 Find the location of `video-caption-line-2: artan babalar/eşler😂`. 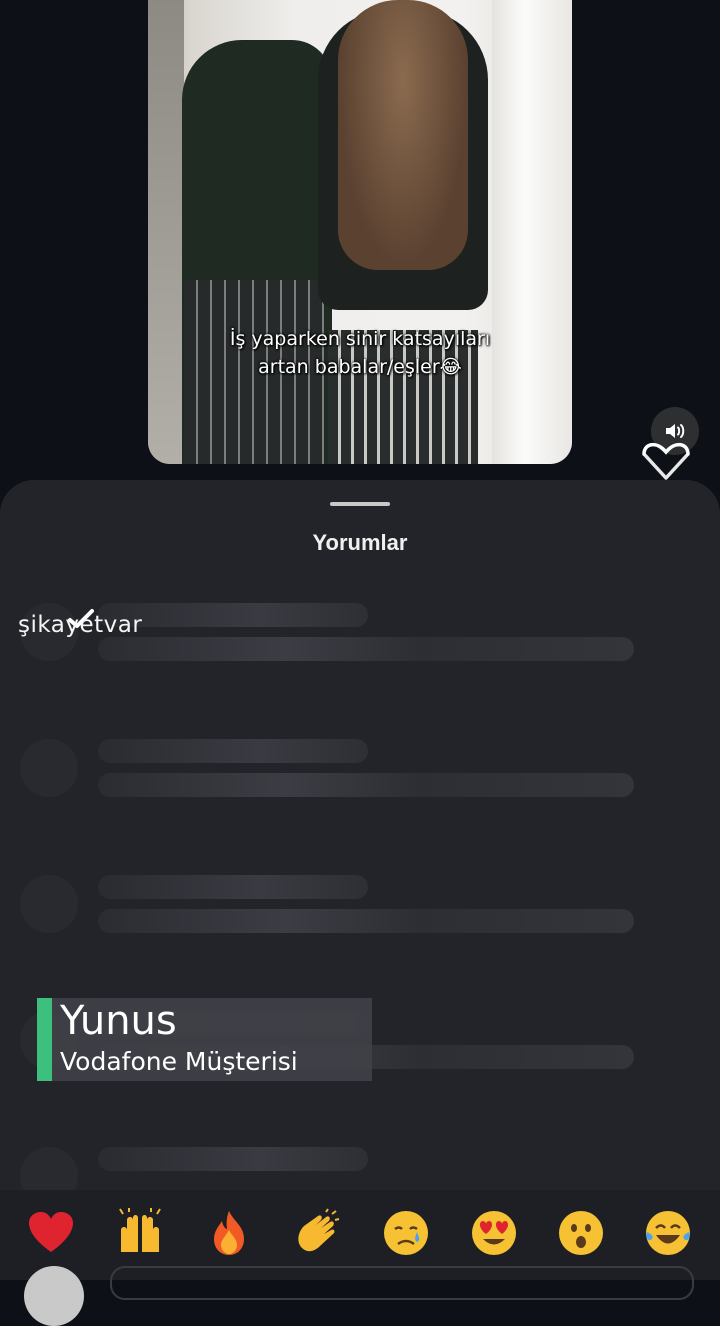

video-caption-line-2: artan babalar/eşler😂 is located at coordinates (360, 367).